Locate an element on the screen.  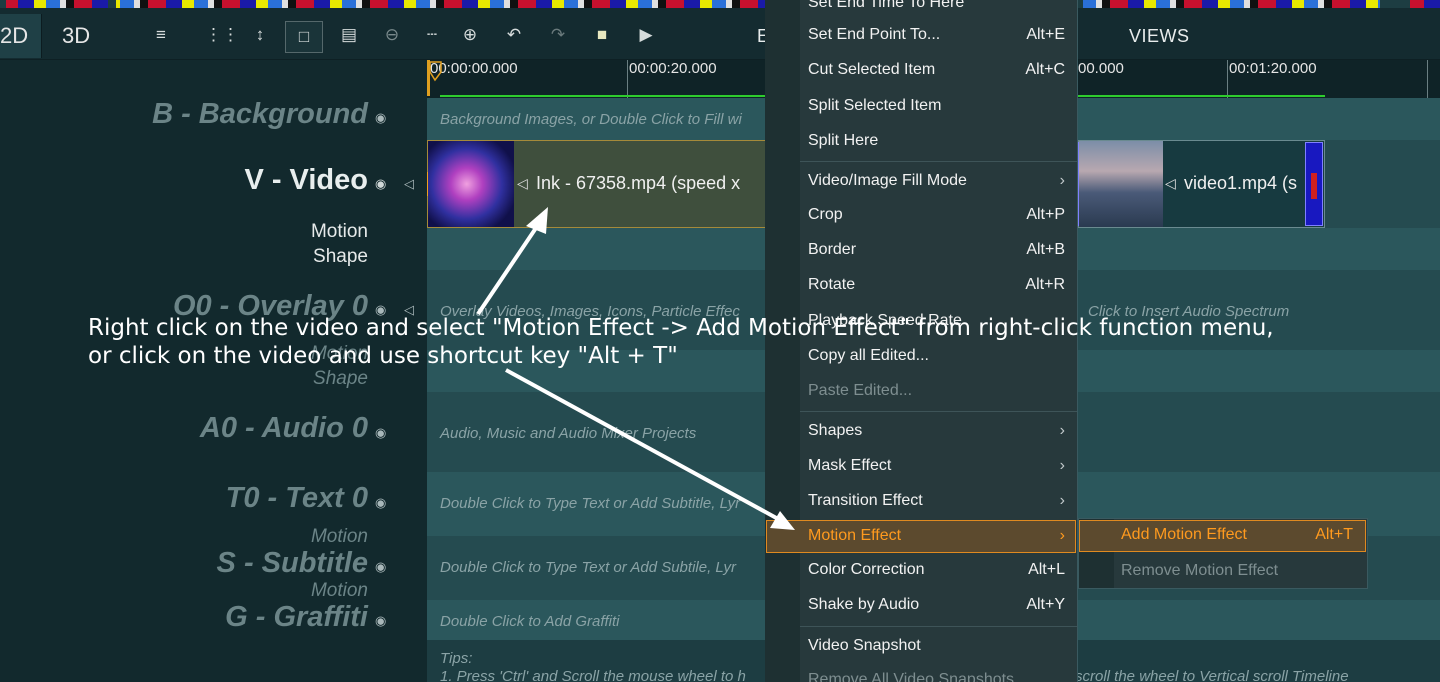
undo-icon: ↶ is located at coordinates (514, 35).